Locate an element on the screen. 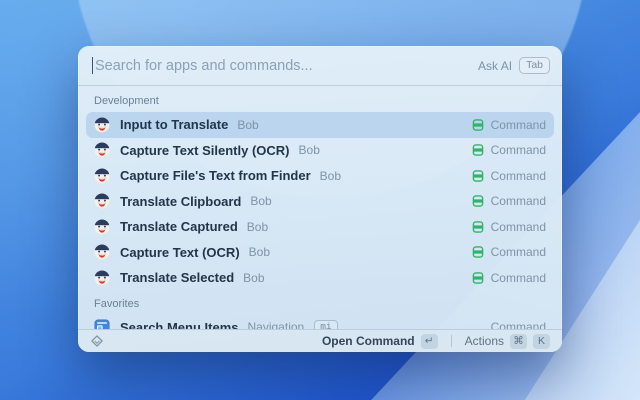 This screenshot has height=400, width=640. item-title: Input to Translate is located at coordinates (174, 125).